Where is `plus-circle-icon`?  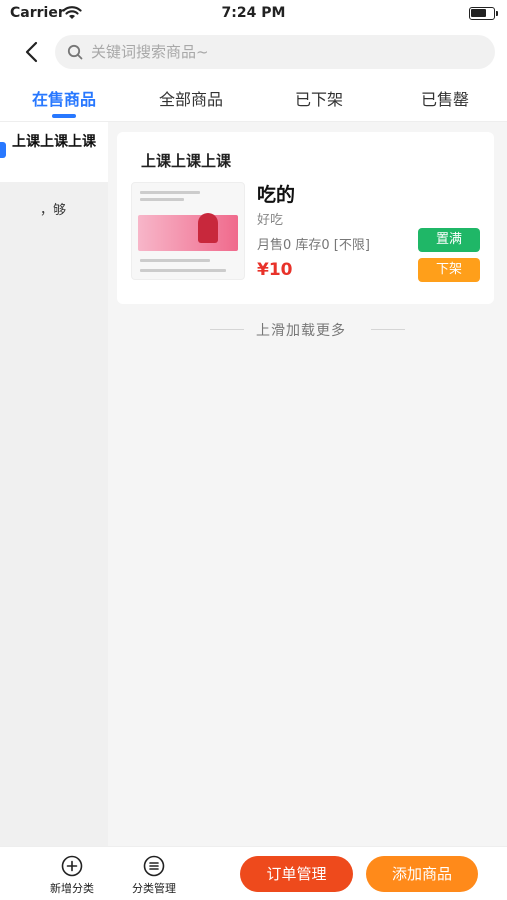 plus-circle-icon is located at coordinates (72, 866).